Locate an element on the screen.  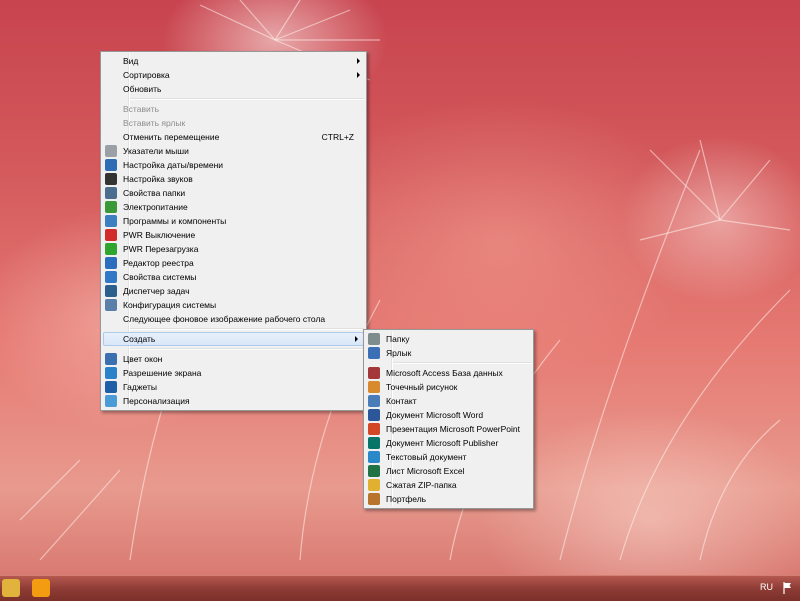
menu-item-label: Вставить is located at coordinates (141, 109).